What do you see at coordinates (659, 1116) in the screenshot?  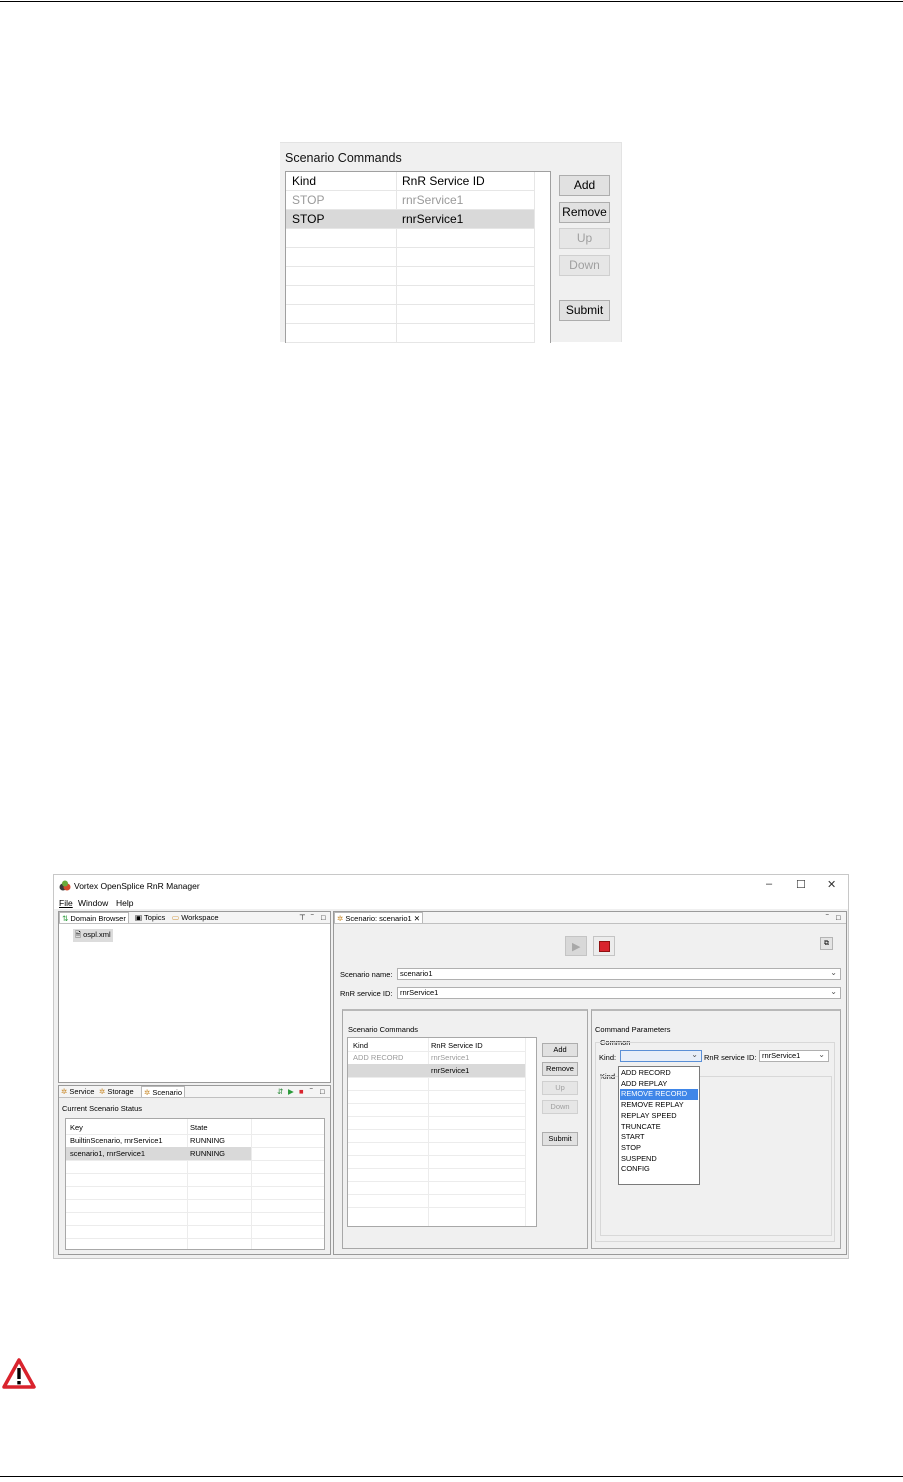 I see `option-replay-speed: REPLAY SPEED` at bounding box center [659, 1116].